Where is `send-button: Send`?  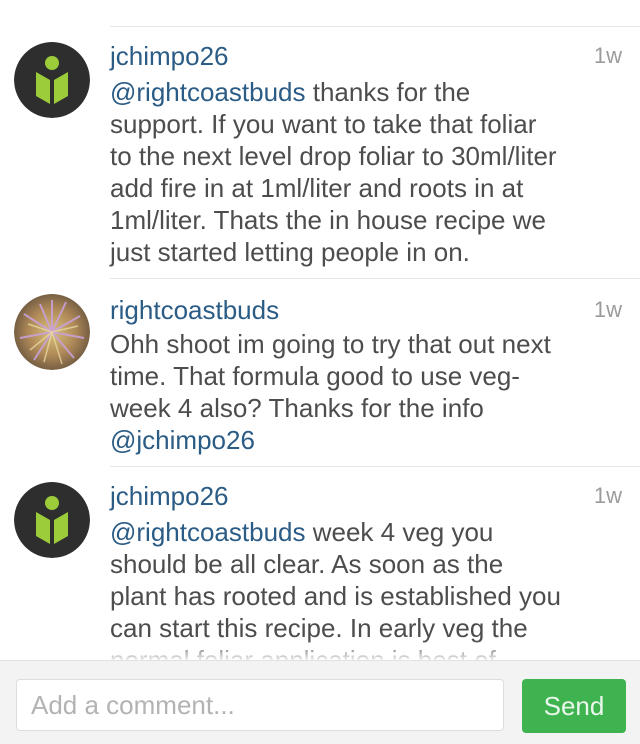 send-button: Send is located at coordinates (574, 706).